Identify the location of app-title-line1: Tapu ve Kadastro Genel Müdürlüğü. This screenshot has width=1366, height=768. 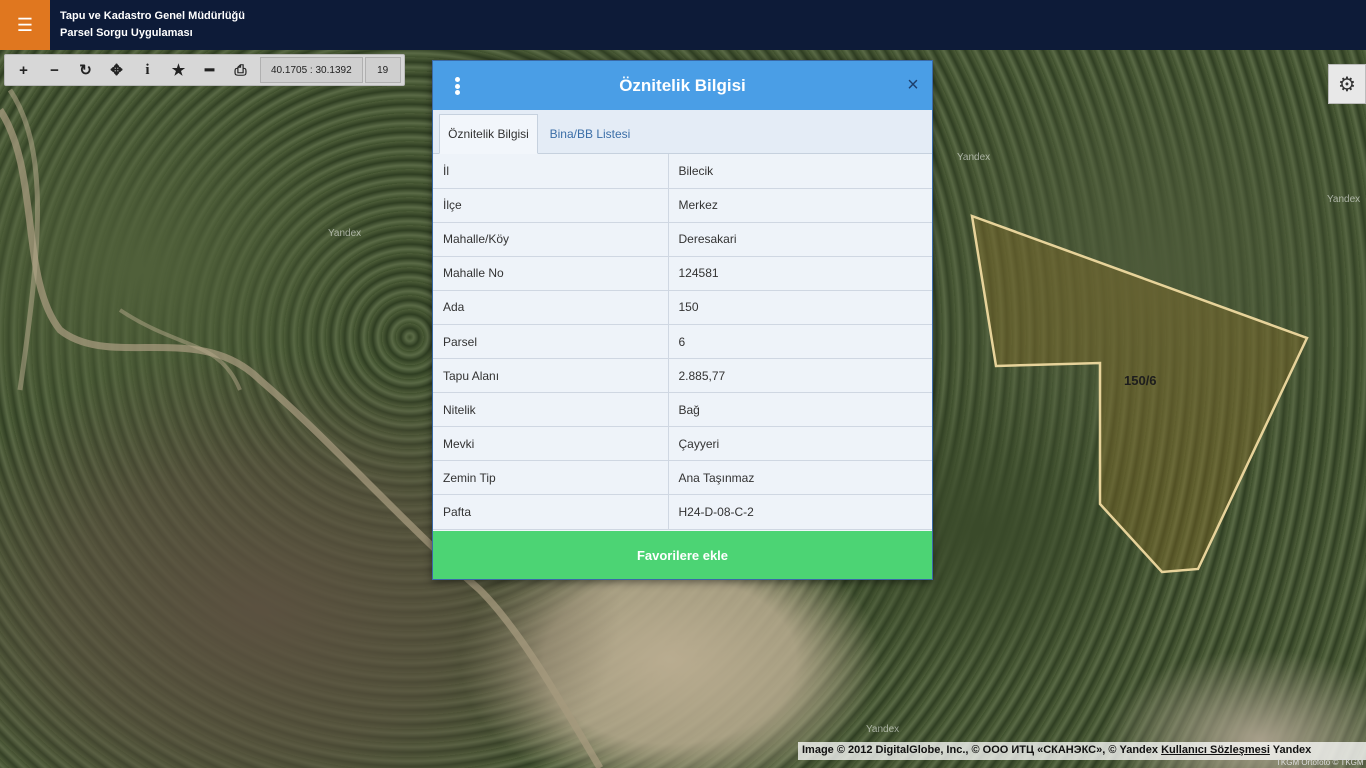
(152, 16).